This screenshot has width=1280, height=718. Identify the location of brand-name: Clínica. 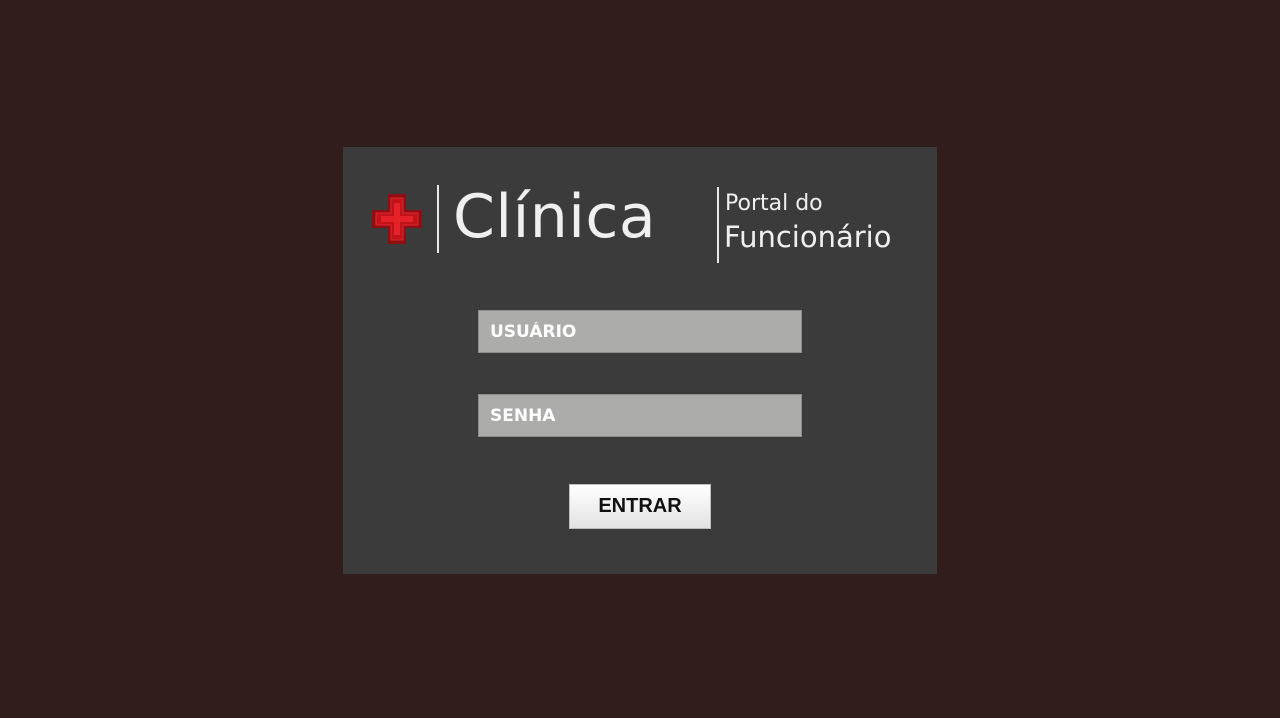
(555, 217).